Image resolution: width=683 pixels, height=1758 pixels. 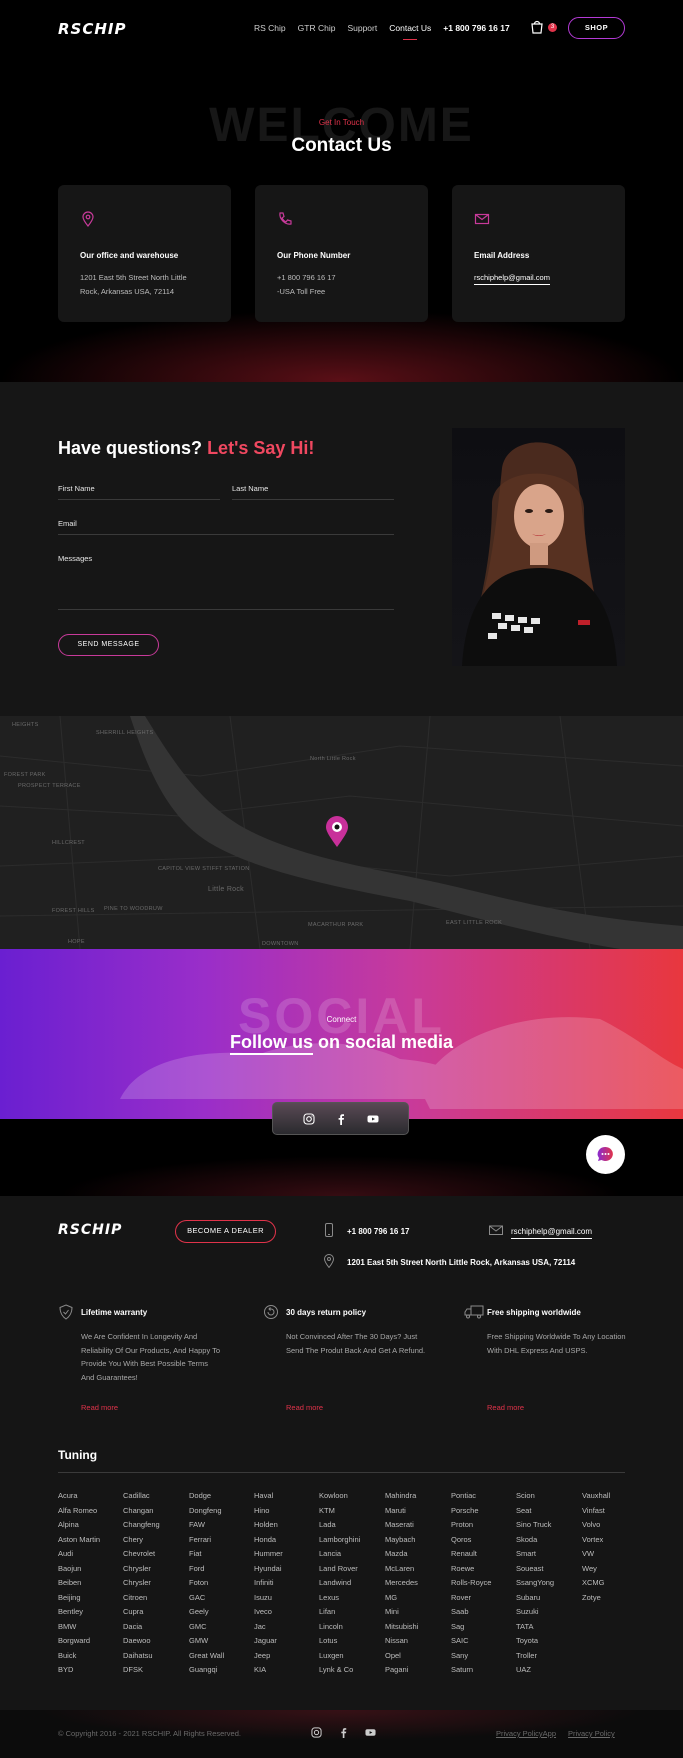 What do you see at coordinates (268, 1627) in the screenshot?
I see `brand-link: Jac` at bounding box center [268, 1627].